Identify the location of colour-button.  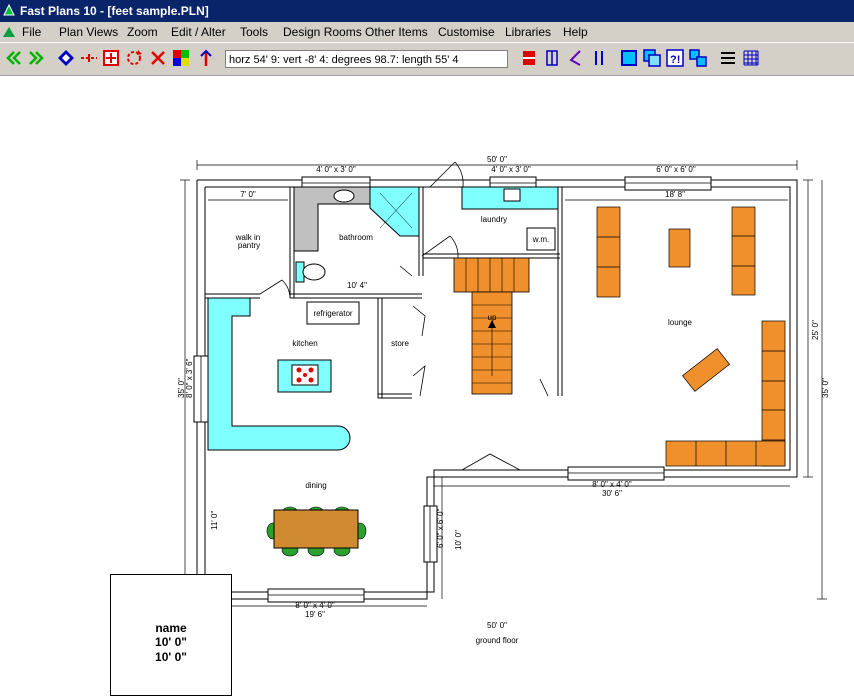
(181, 58).